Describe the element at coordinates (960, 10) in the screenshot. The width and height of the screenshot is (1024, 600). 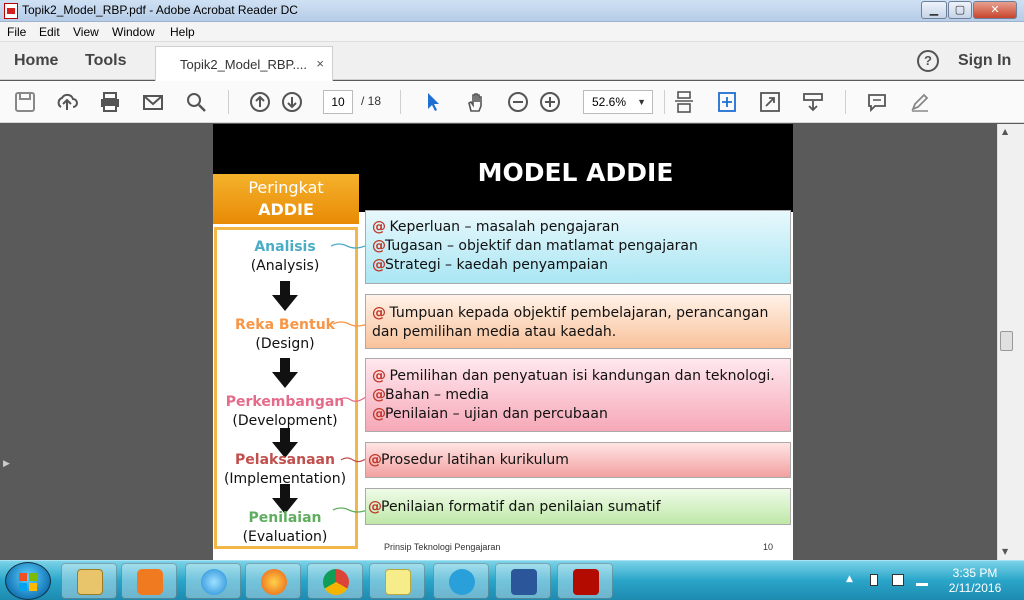
I see `maximize-button: ▢` at that location.